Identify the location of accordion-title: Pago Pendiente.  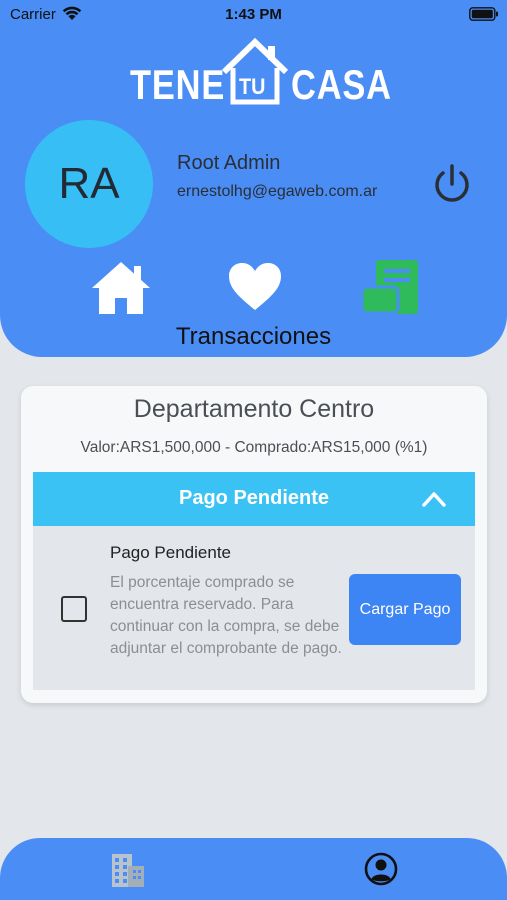
(254, 498).